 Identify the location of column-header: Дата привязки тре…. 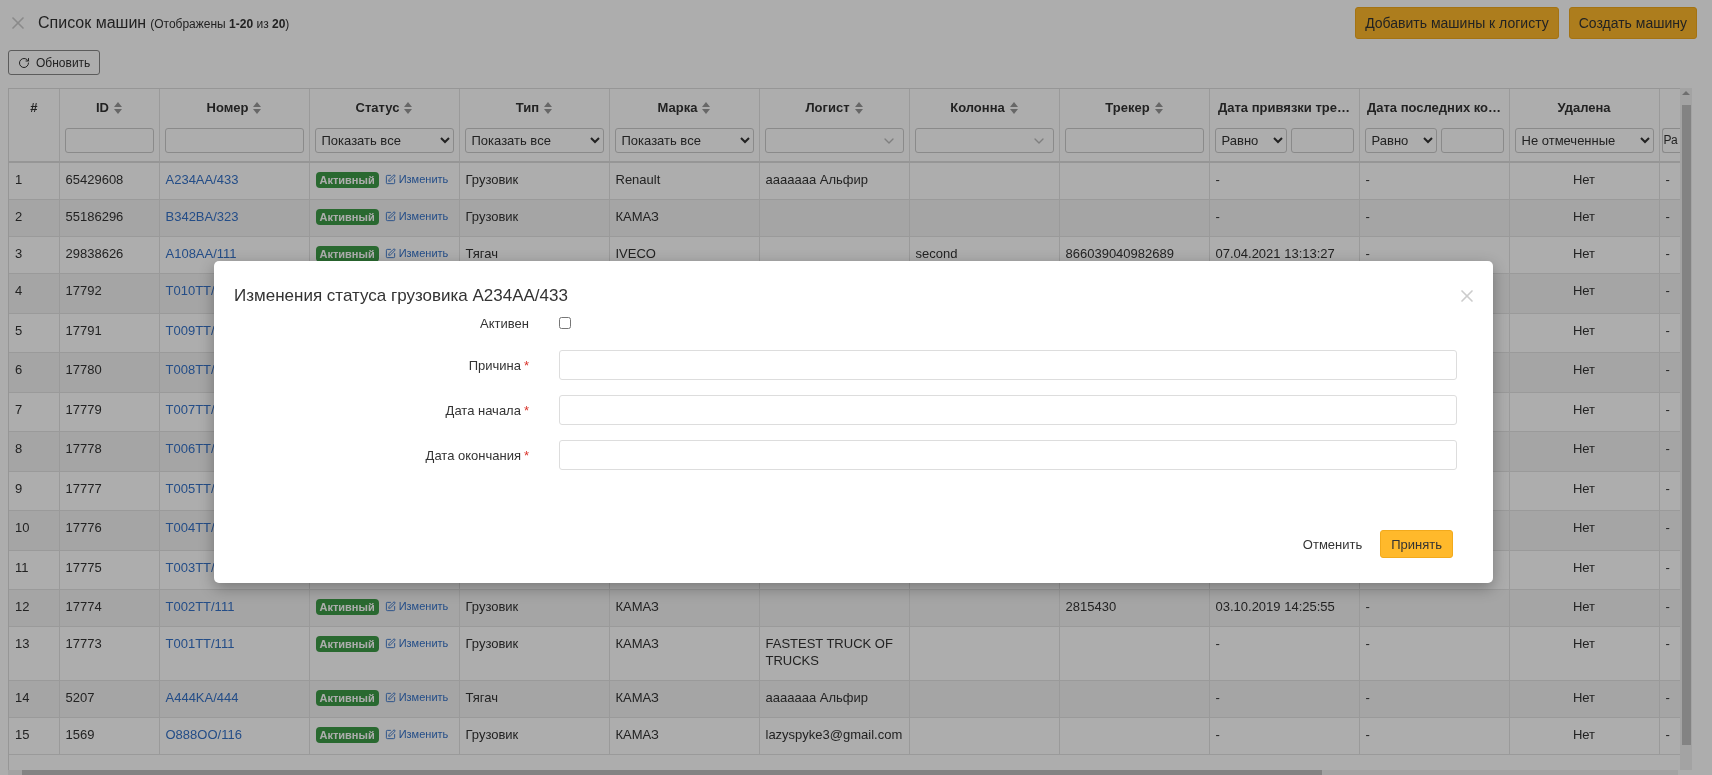
(1284, 107).